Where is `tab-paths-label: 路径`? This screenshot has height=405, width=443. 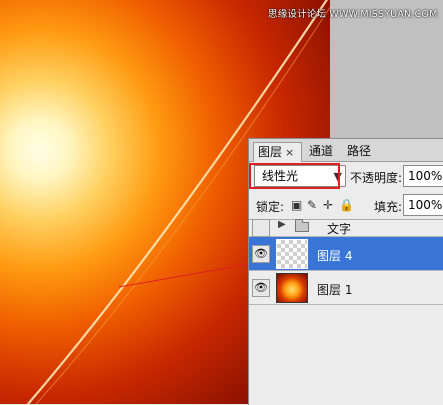 tab-paths-label: 路径 is located at coordinates (359, 151).